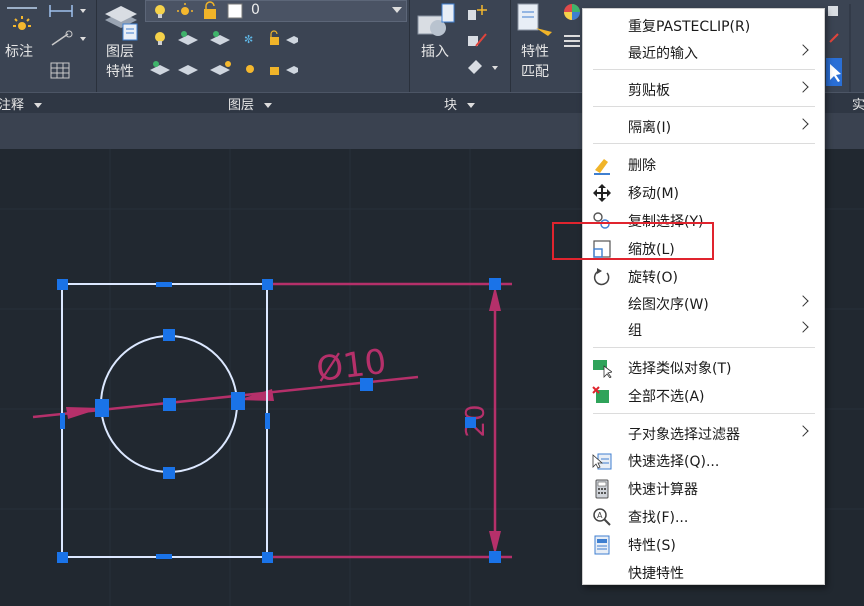 The image size is (864, 606). What do you see at coordinates (601, 277) in the screenshot?
I see `rotate-icon` at bounding box center [601, 277].